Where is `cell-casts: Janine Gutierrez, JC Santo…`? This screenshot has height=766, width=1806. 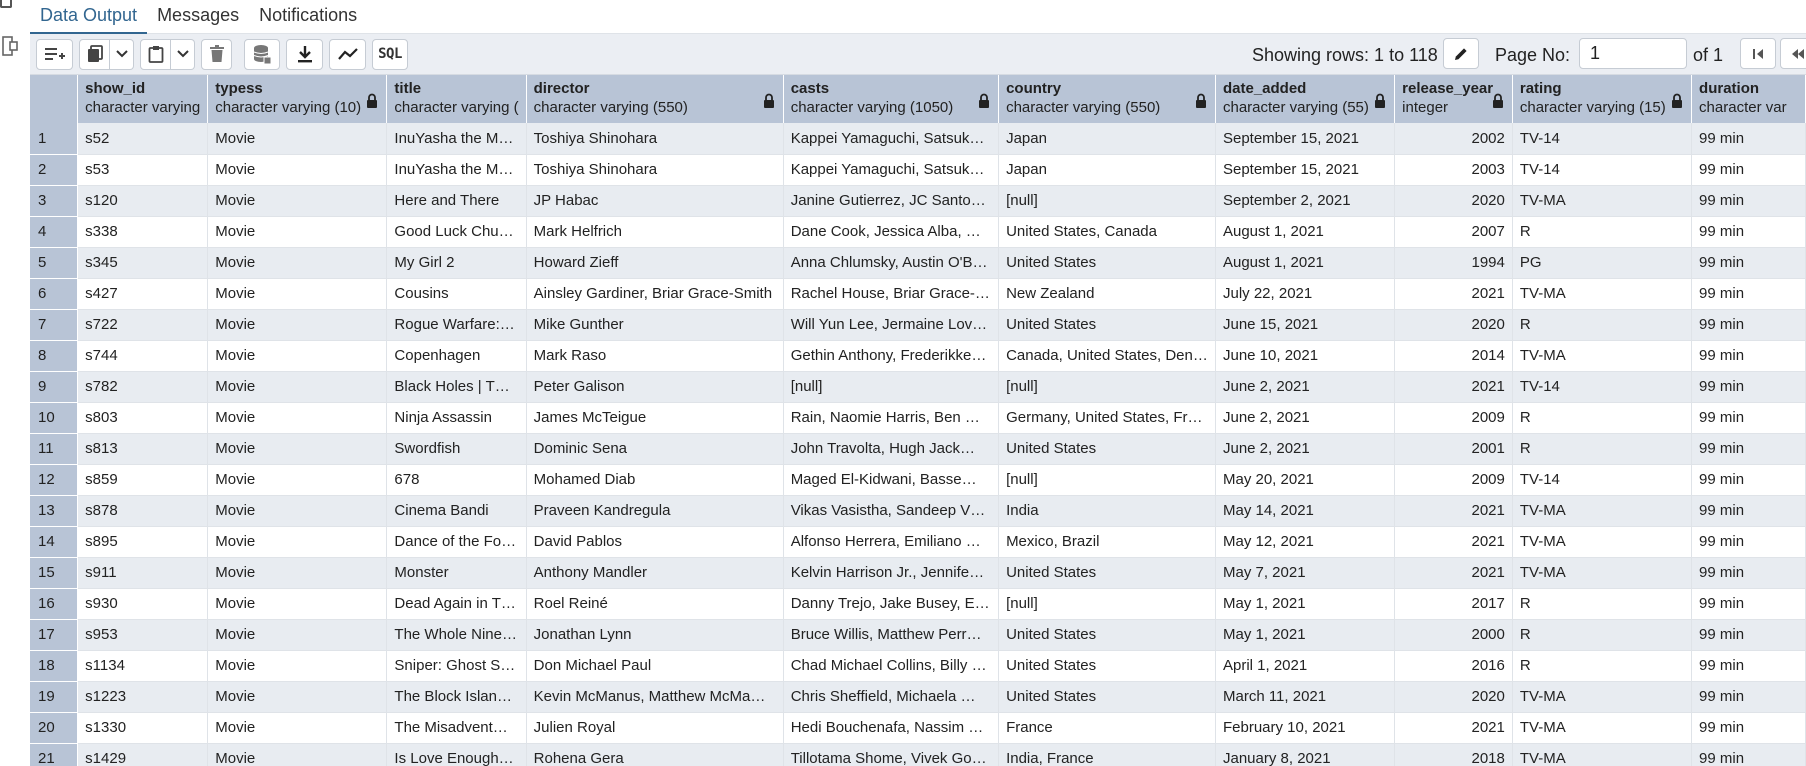
cell-casts: Janine Gutierrez, JC Santo… is located at coordinates (891, 201).